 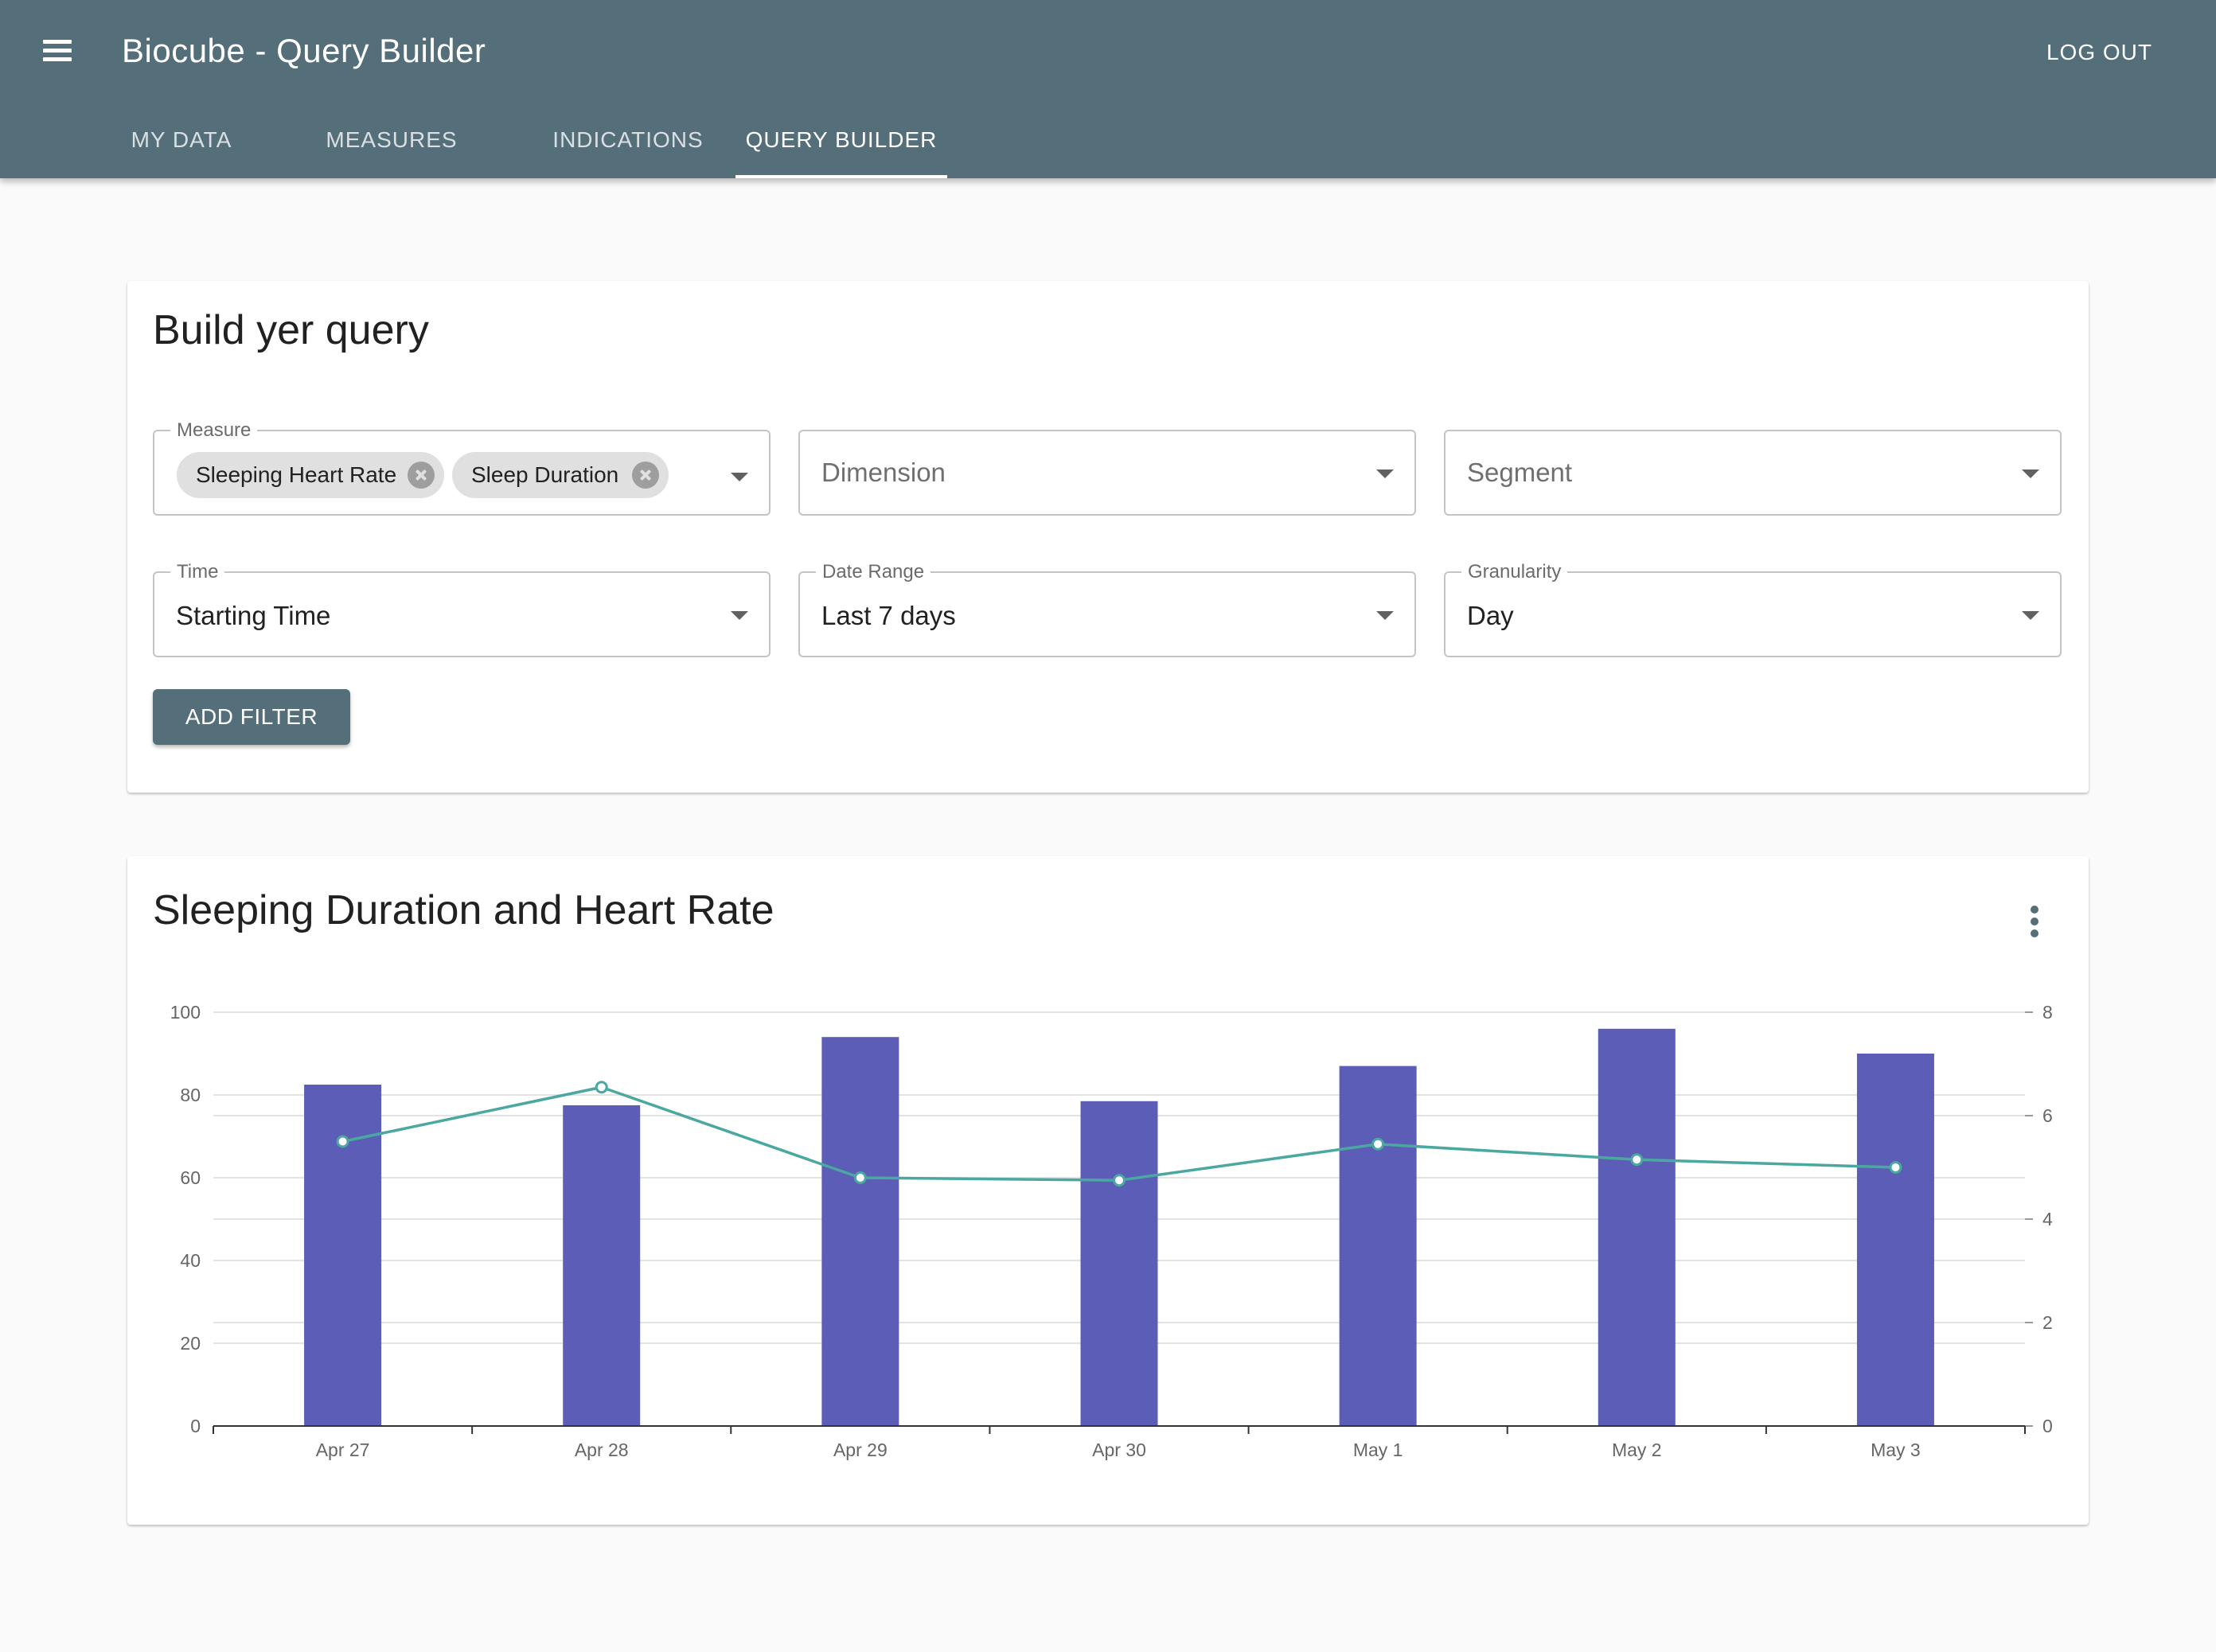 I want to click on x-tick-label: Apr 29, so click(x=861, y=1450).